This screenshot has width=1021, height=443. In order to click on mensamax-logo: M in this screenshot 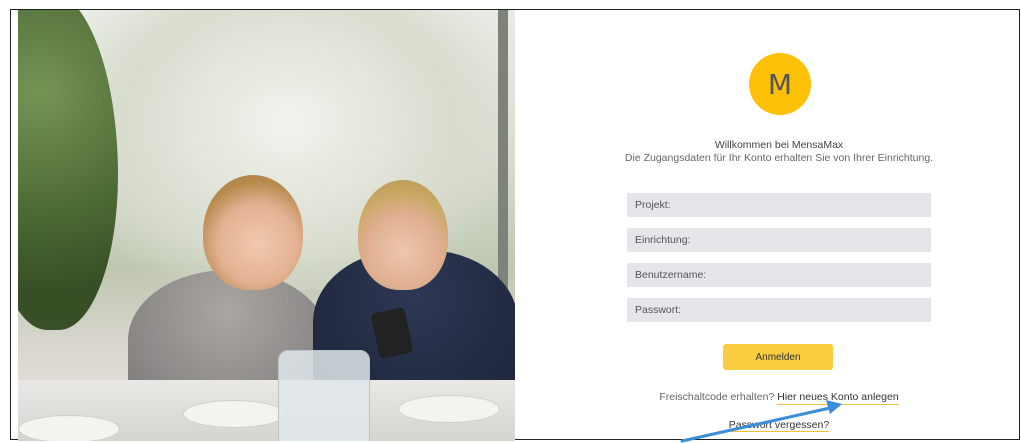, I will do `click(780, 84)`.